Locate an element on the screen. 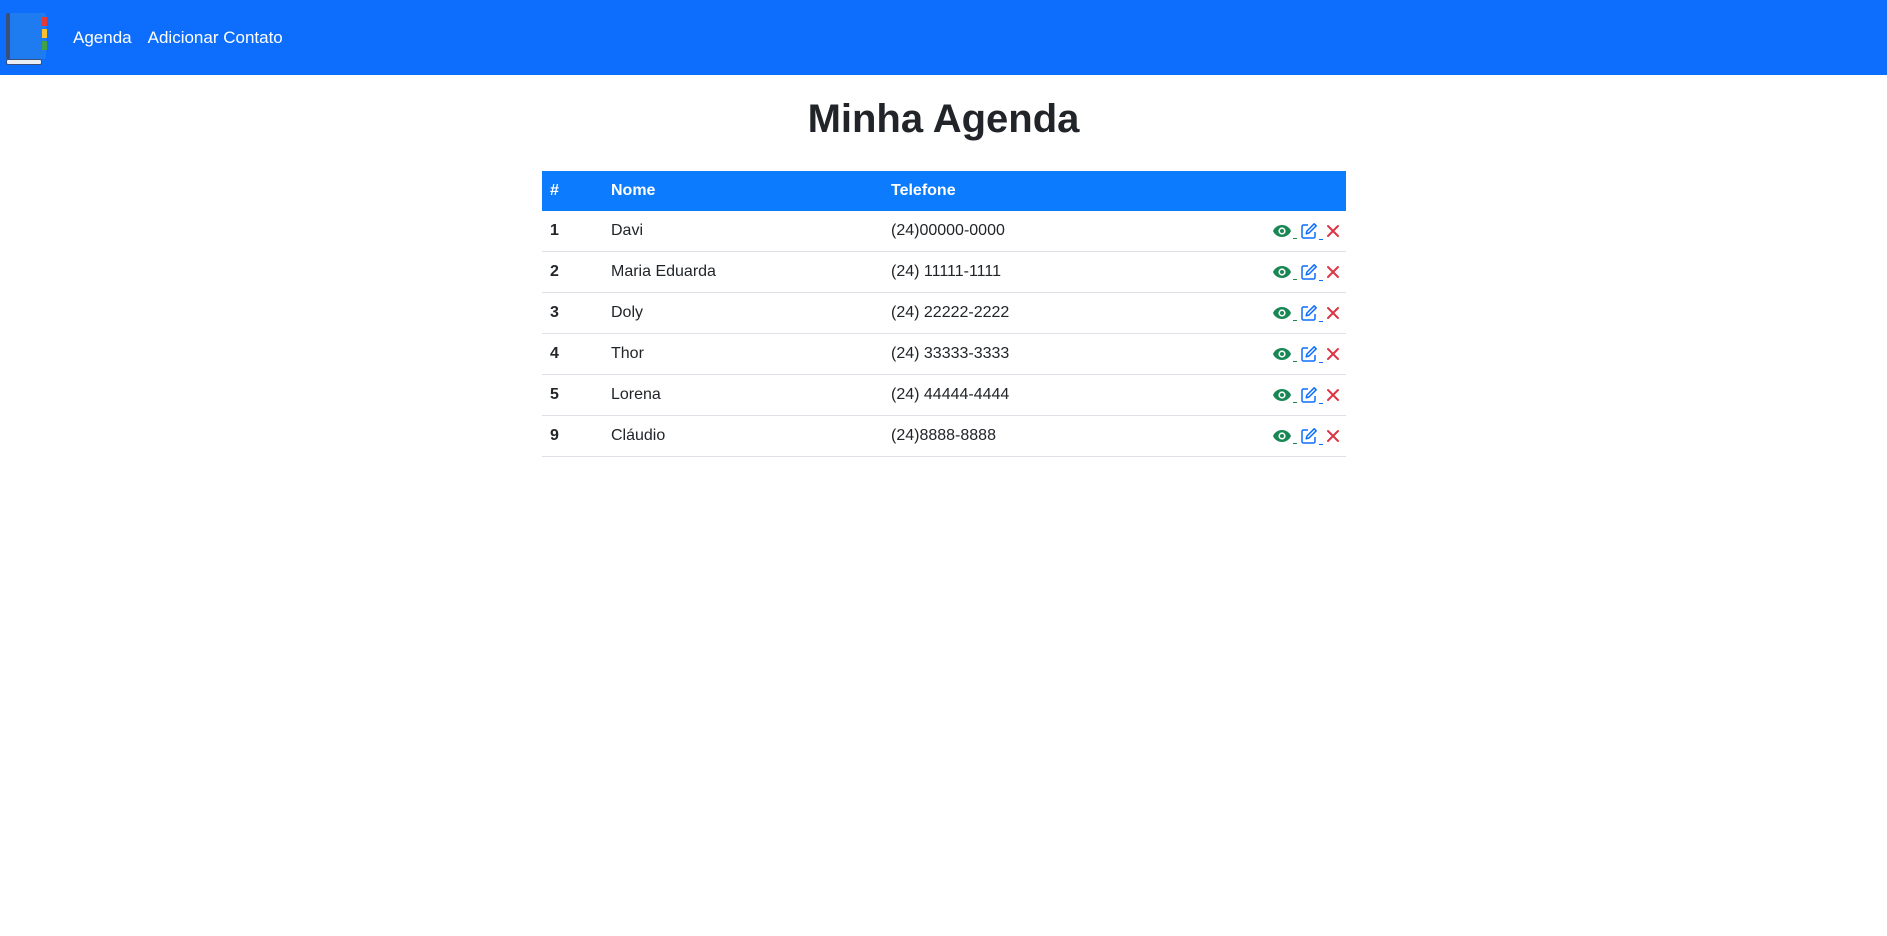 Image resolution: width=1887 pixels, height=936 pixels. page-title: Minha Agenda is located at coordinates (943, 119).